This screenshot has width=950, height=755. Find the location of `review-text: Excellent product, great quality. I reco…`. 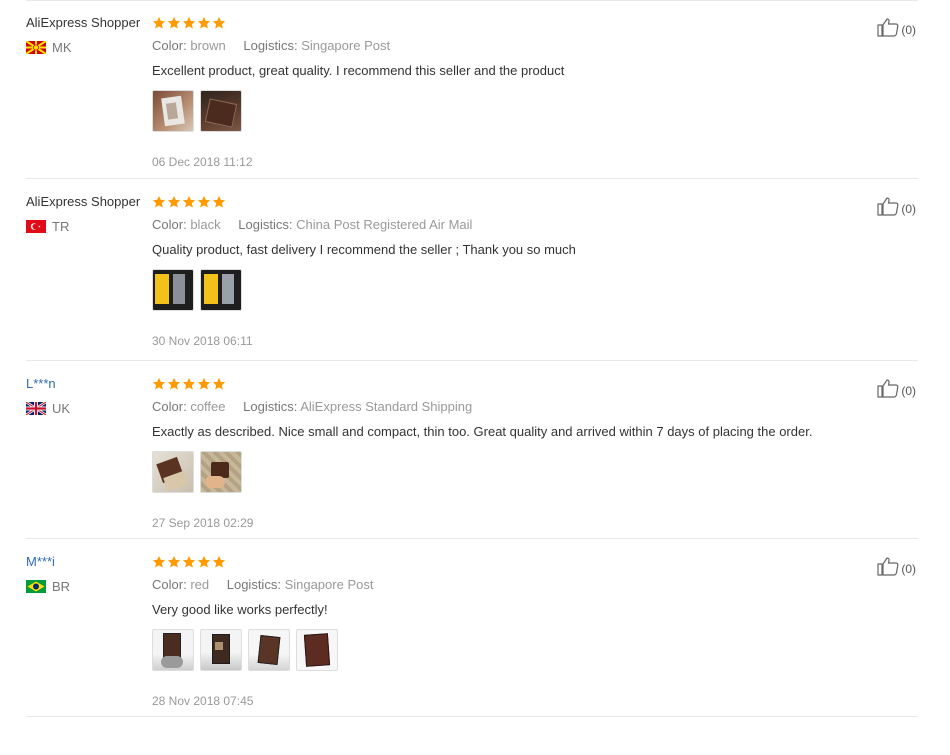

review-text: Excellent product, great quality. I reco… is located at coordinates (358, 70).